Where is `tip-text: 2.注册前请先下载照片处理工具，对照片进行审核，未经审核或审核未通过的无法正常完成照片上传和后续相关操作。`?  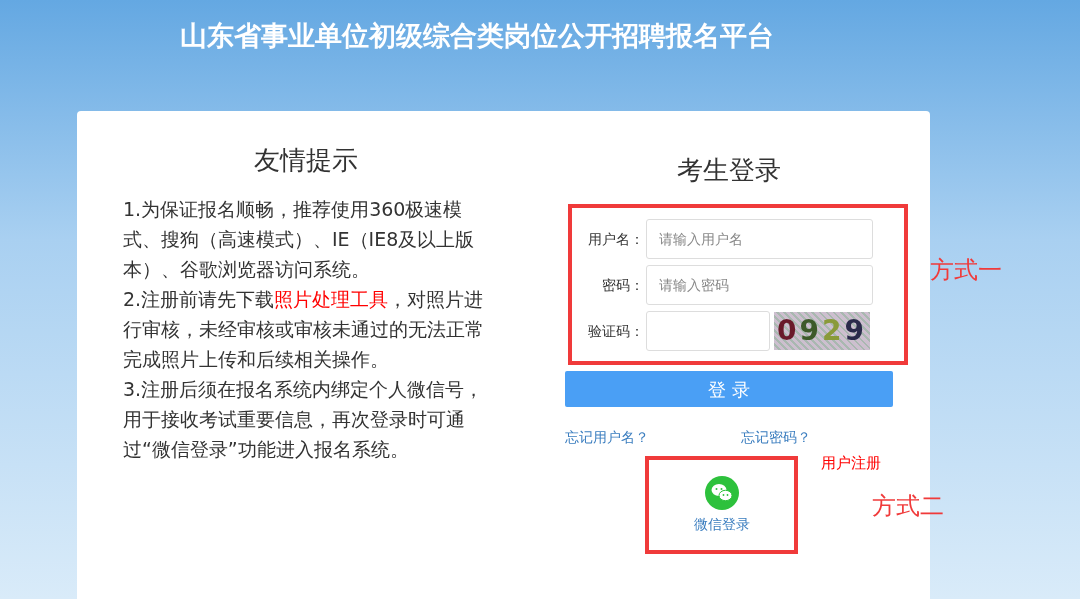
tip-text: 2.注册前请先下载照片处理工具，对照片进行审核，未经审核或审核未通过的无法正常完成照片上传和后续相关操作。 is located at coordinates (304, 329).